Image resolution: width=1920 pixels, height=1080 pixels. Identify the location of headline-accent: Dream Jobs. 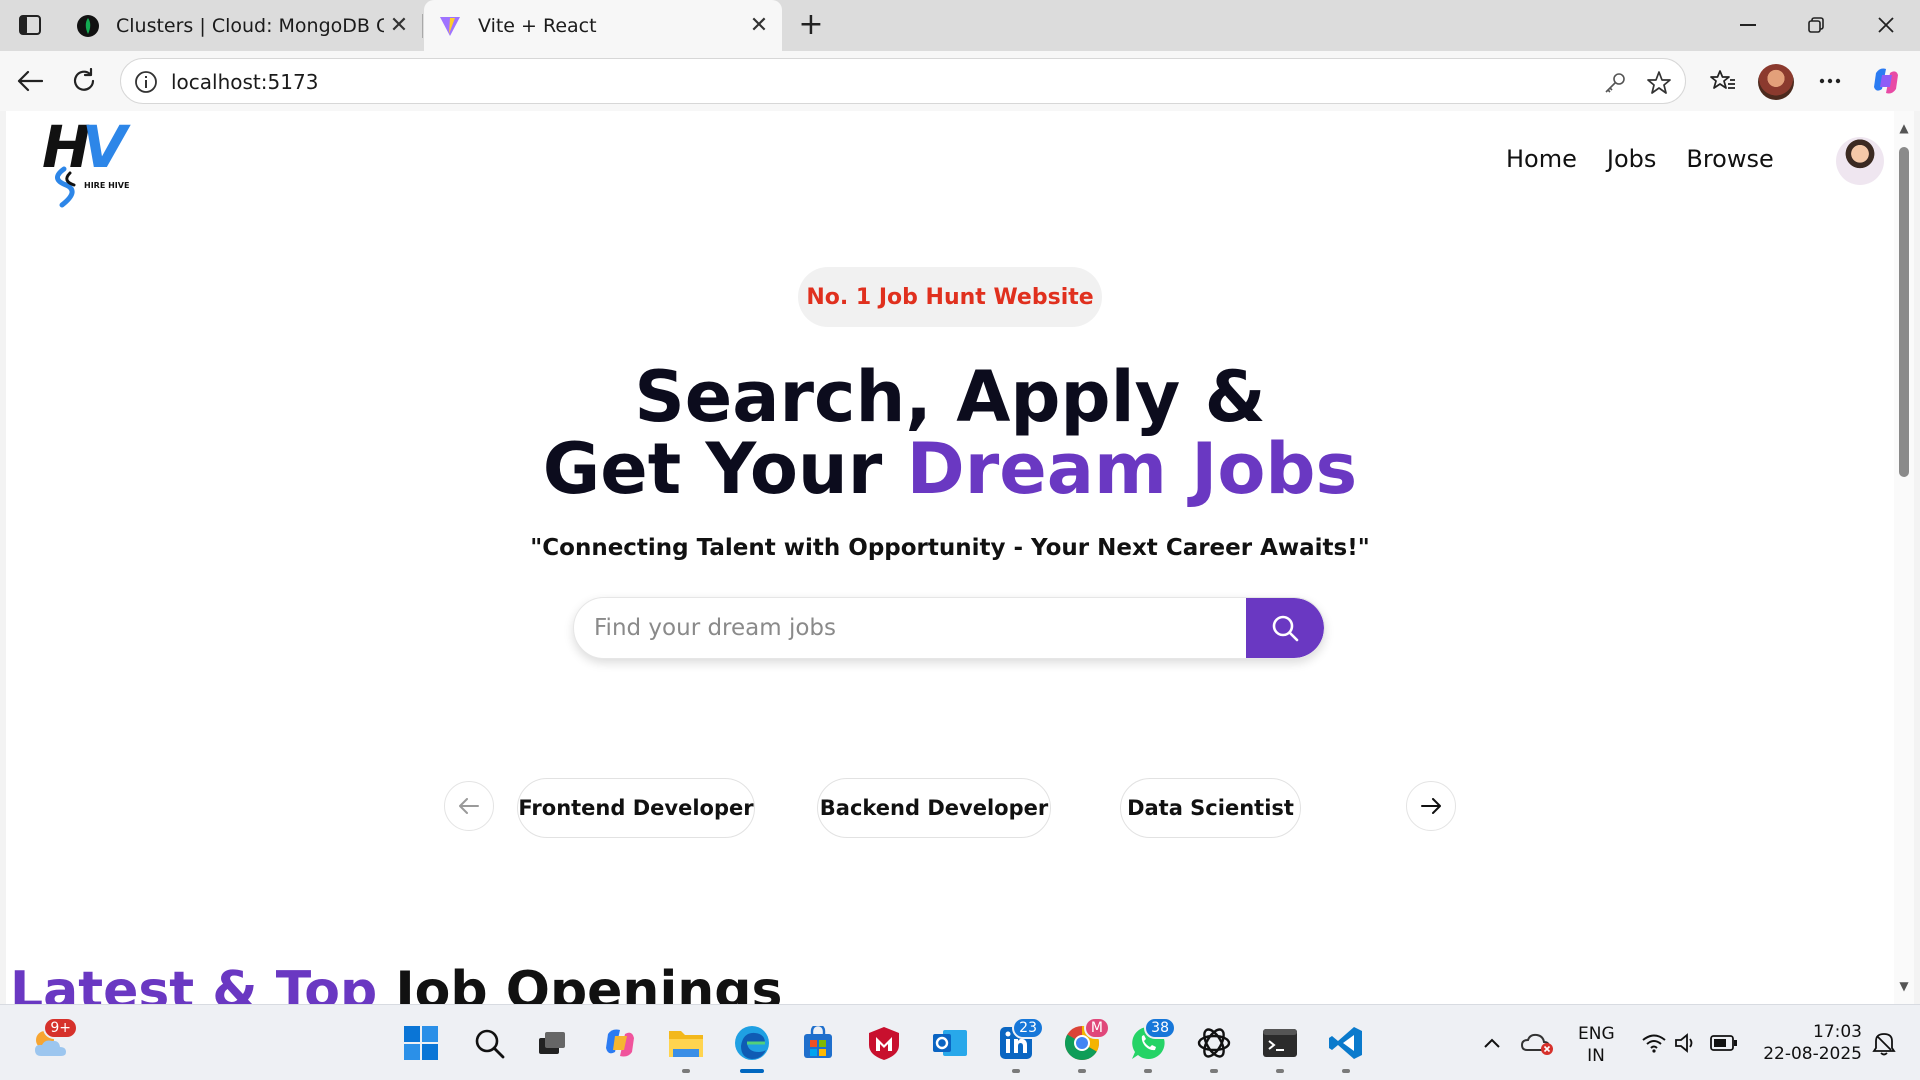
(1132, 469).